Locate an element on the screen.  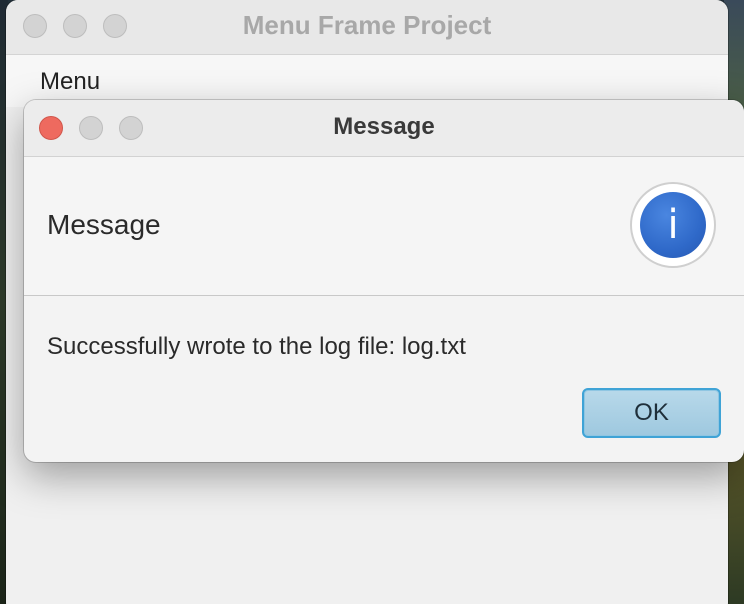
info-icon-glyph: i is located at coordinates (673, 225).